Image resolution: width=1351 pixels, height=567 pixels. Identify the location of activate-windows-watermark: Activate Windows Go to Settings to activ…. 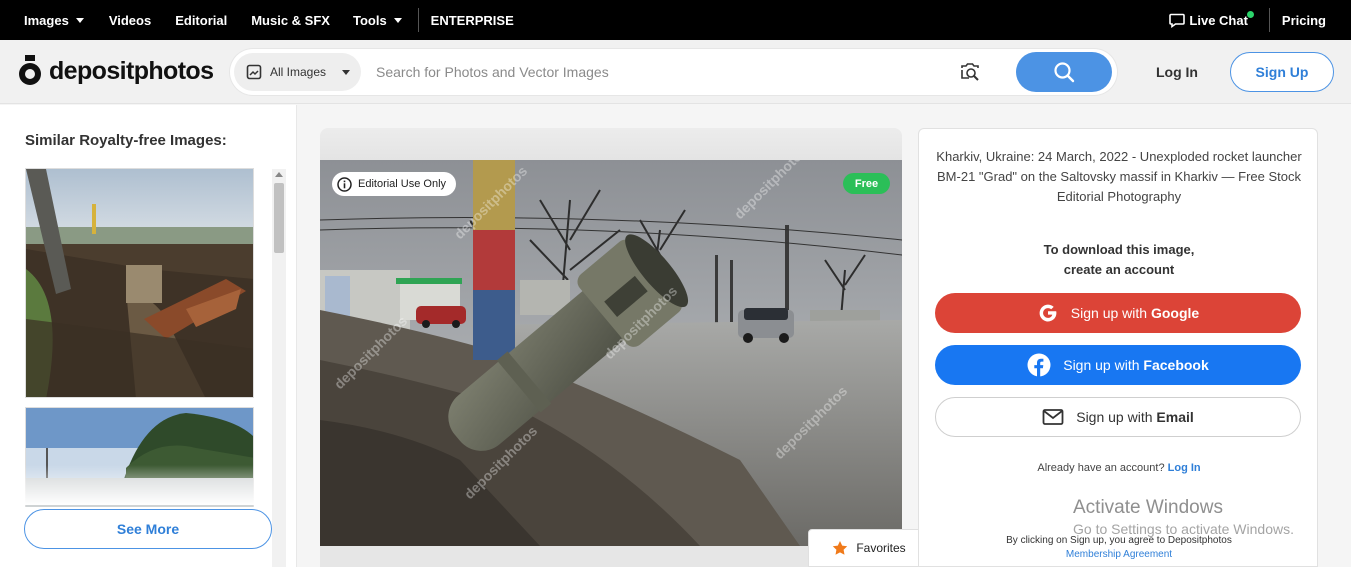
(1183, 517).